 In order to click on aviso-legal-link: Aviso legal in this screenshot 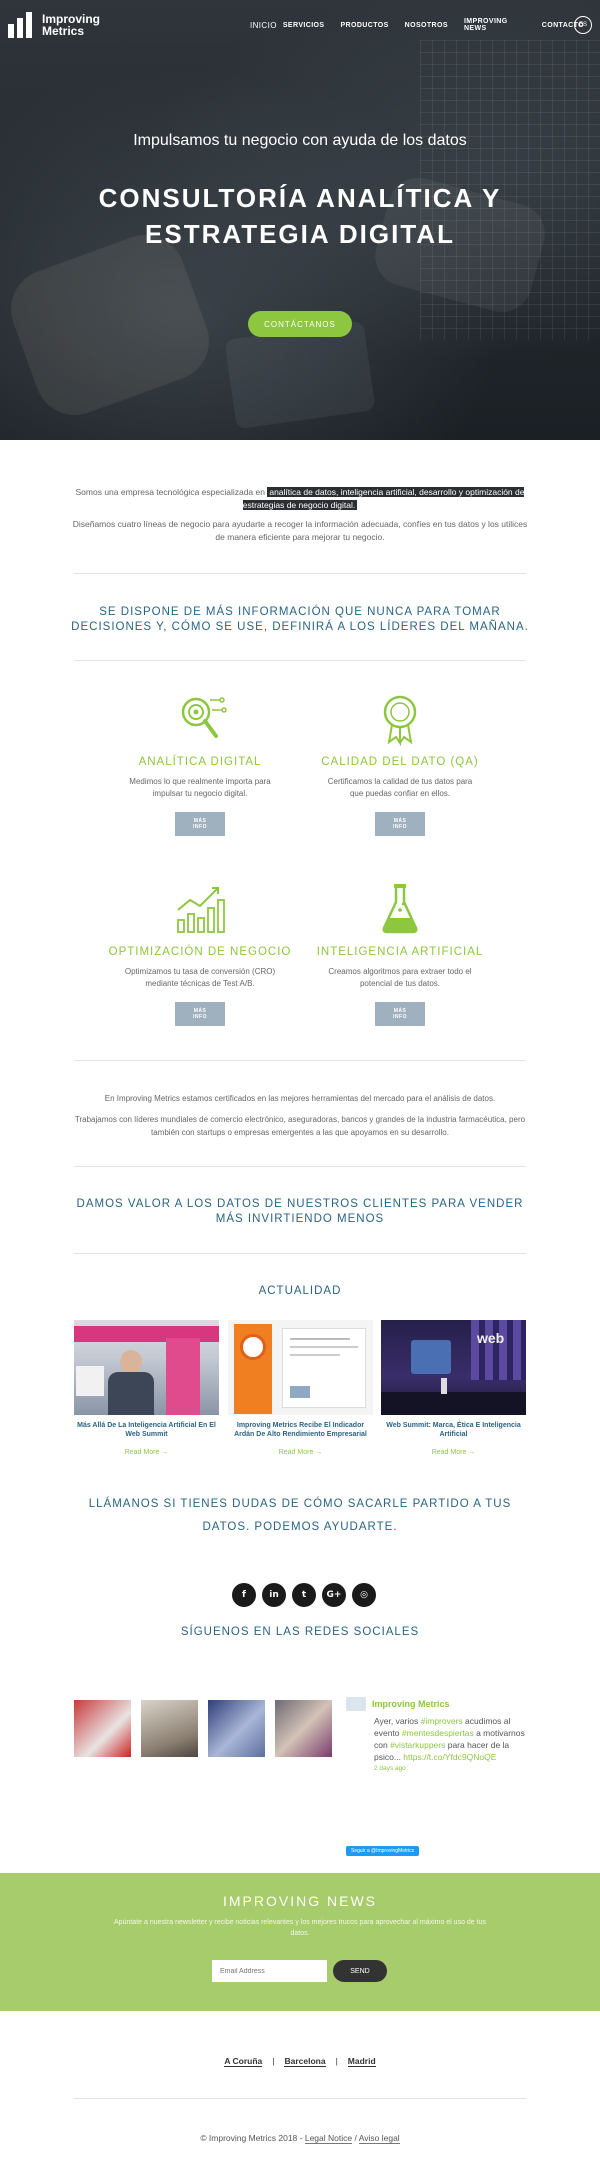, I will do `click(379, 2138)`.